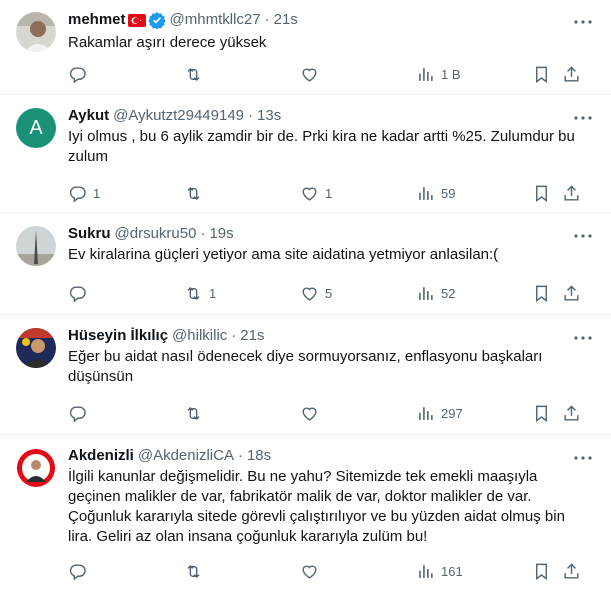 The image size is (611, 589). I want to click on tweet-actions: 1 B, so click(330, 74).